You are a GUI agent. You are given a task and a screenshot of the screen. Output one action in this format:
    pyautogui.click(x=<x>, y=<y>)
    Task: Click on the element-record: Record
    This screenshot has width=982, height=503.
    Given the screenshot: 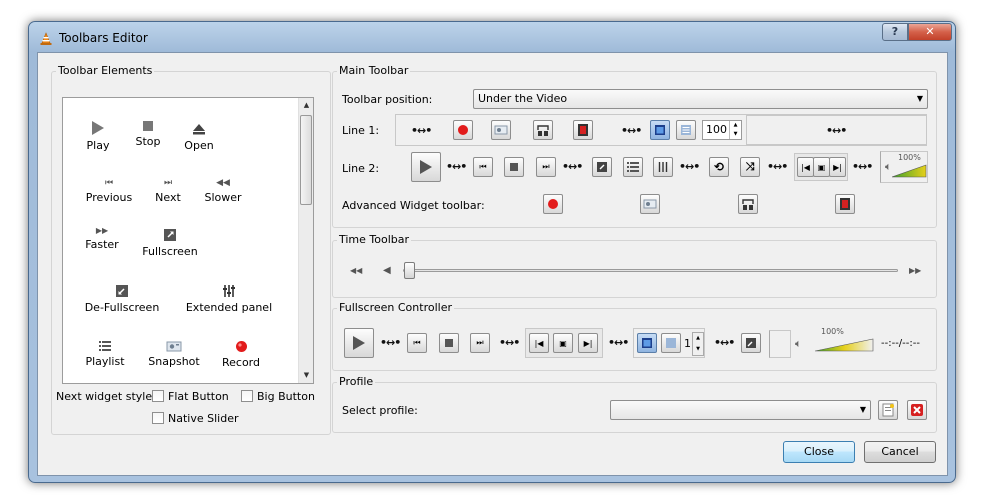 What is the action you would take?
    pyautogui.click(x=241, y=354)
    